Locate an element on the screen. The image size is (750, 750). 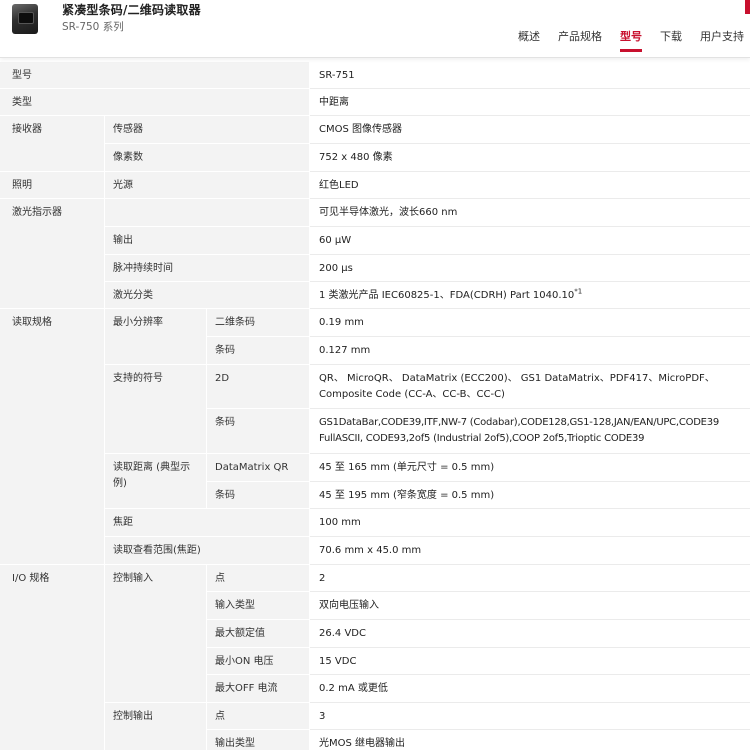
spec-group-io: I/O 规格 is located at coordinates (52, 657).